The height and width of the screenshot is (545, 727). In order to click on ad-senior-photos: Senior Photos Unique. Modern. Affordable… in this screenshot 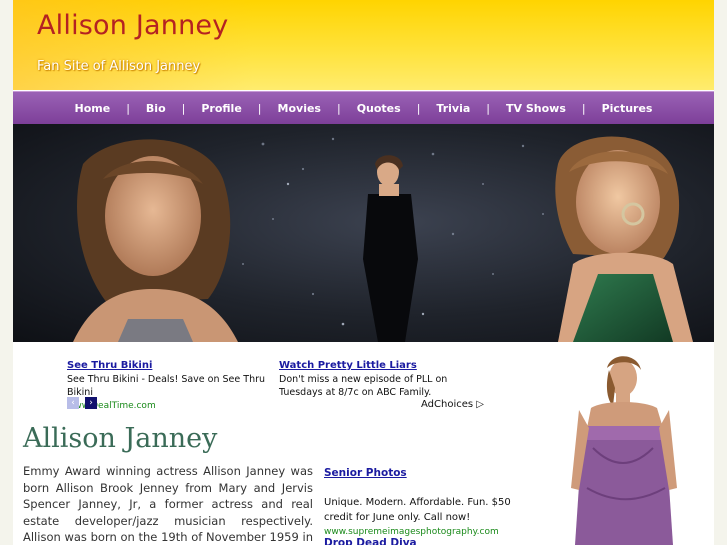, I will do `click(426, 503)`.